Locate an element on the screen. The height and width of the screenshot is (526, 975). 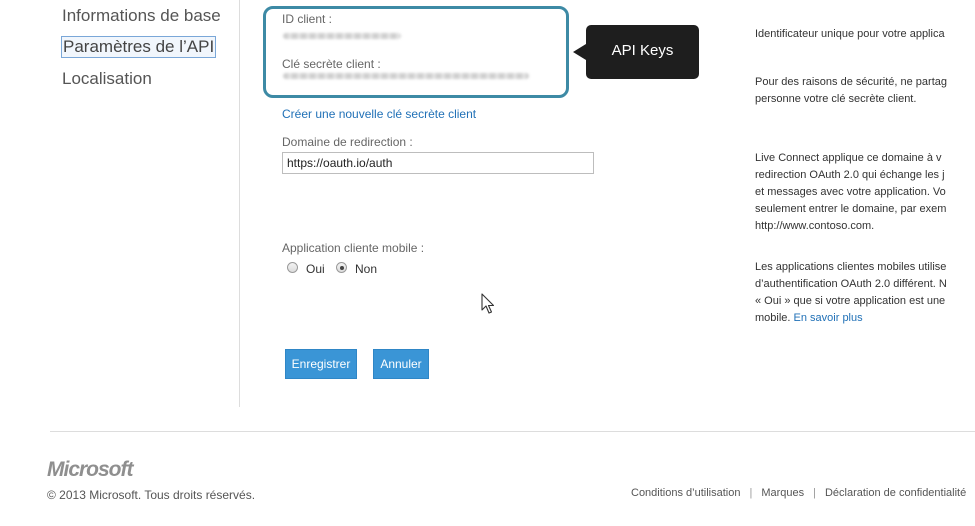
help-secret-line: Pour des raisons de sécurité, ne partag is located at coordinates (851, 82).